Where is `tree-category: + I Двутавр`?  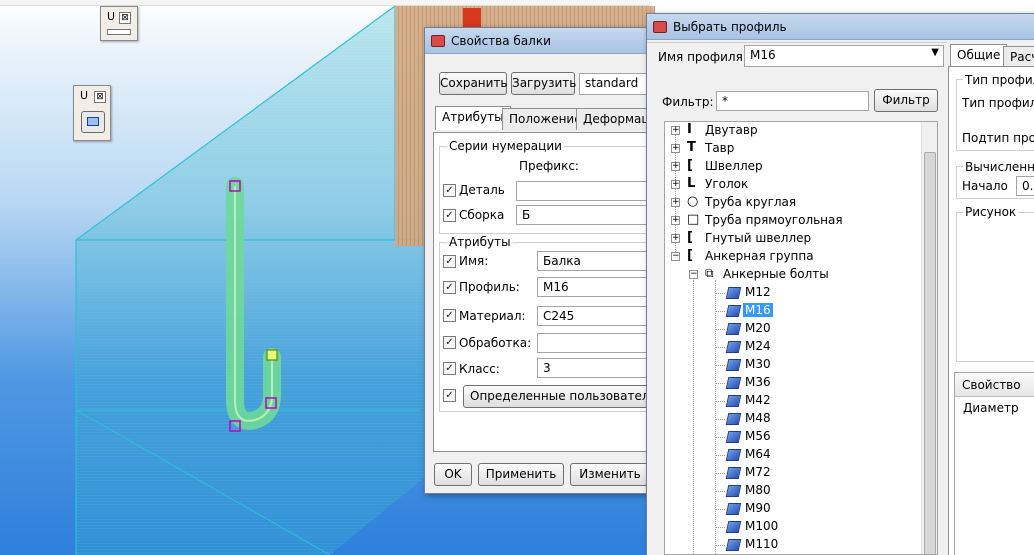
tree-category: + I Двутавр is located at coordinates (793, 131).